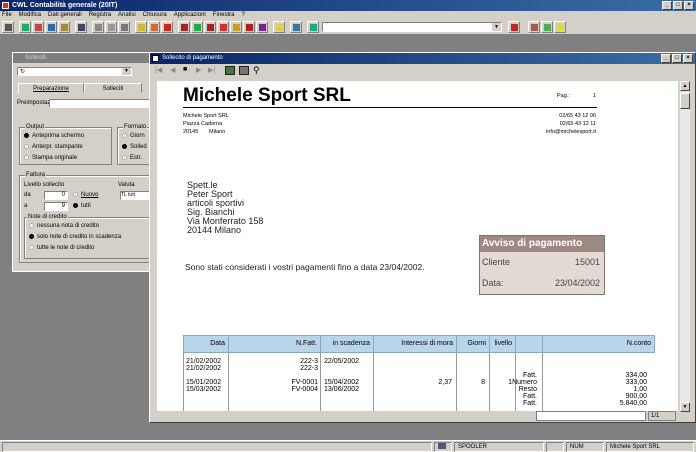  Describe the element at coordinates (113, 88) in the screenshot. I see `tab-solleciti: Solleciti` at that location.